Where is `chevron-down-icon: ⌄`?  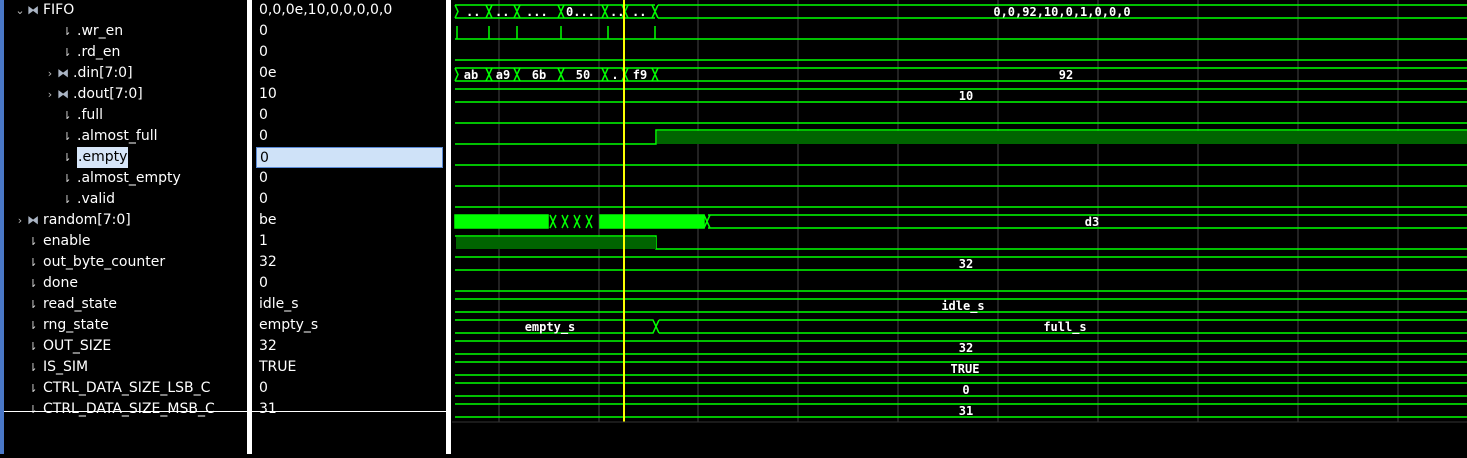 chevron-down-icon: ⌄ is located at coordinates (20, 10).